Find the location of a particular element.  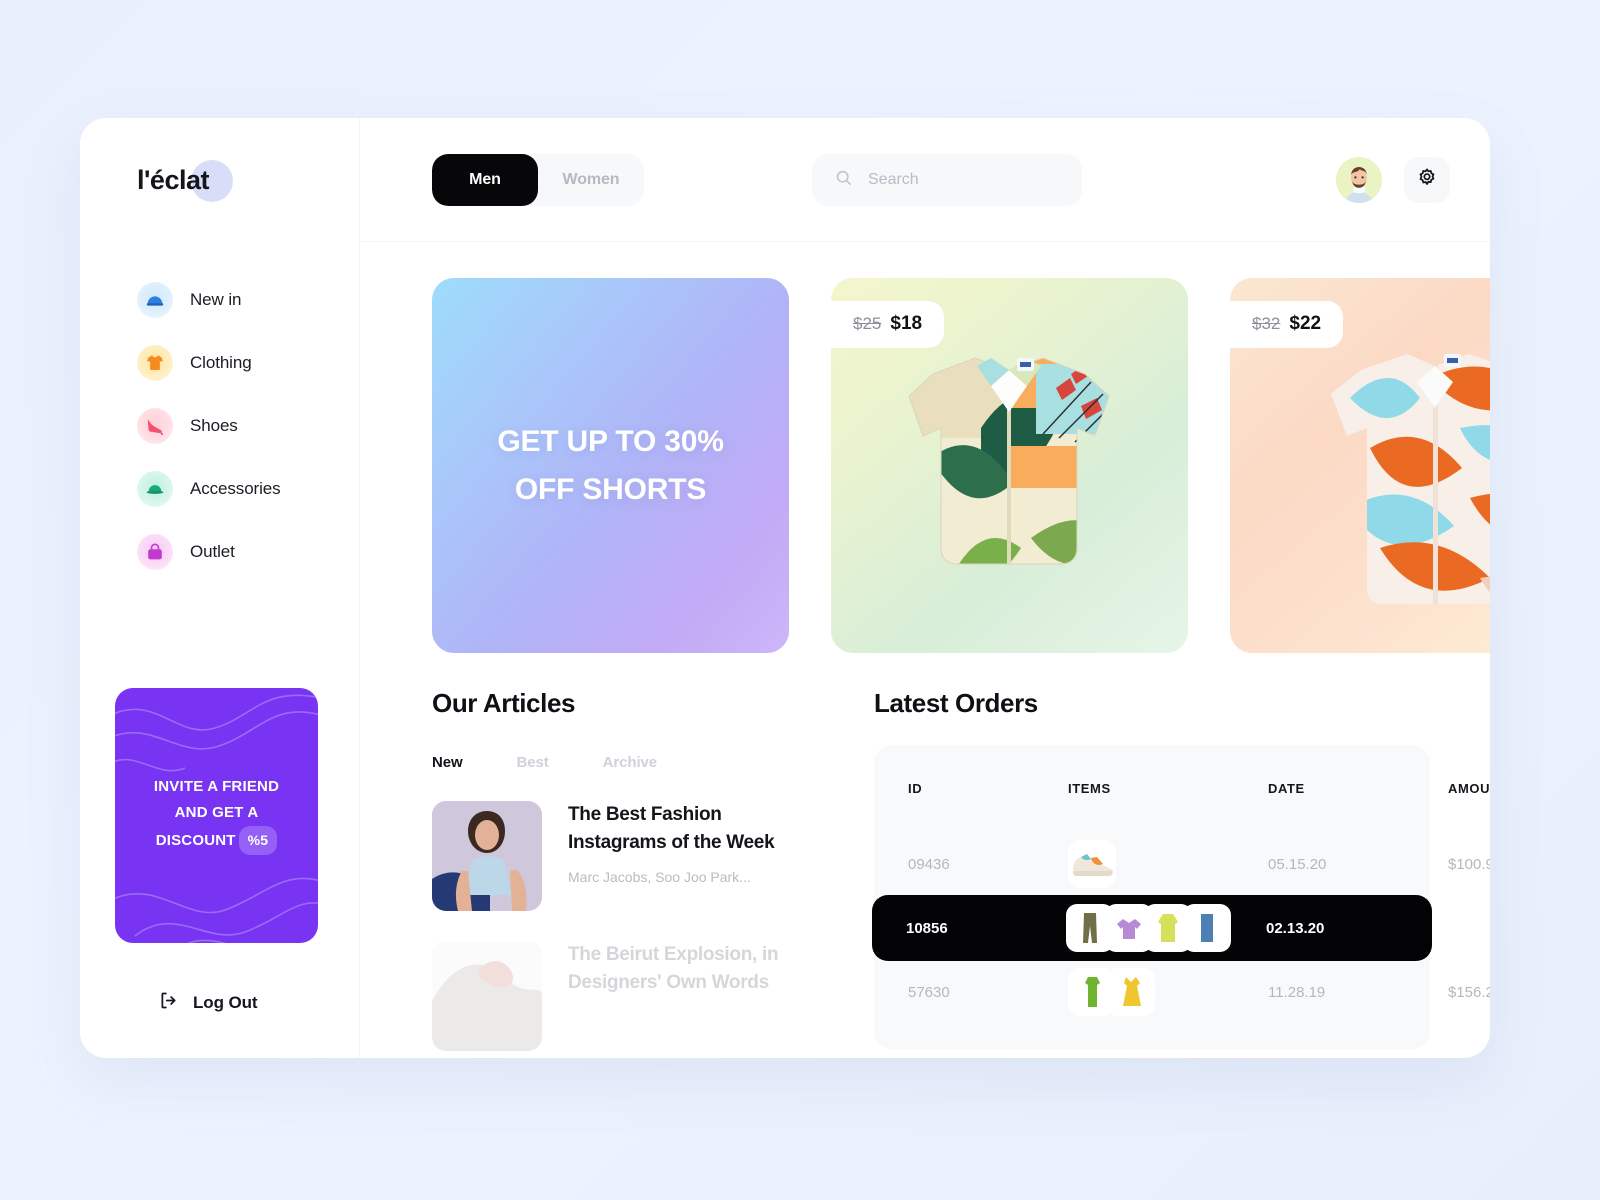

tab-archive: Archive is located at coordinates (630, 762).